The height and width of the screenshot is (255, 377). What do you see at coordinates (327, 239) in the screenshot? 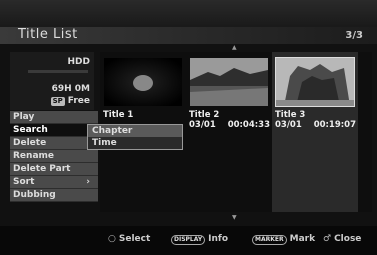
I see `close-button-icon: ♂` at bounding box center [327, 239].